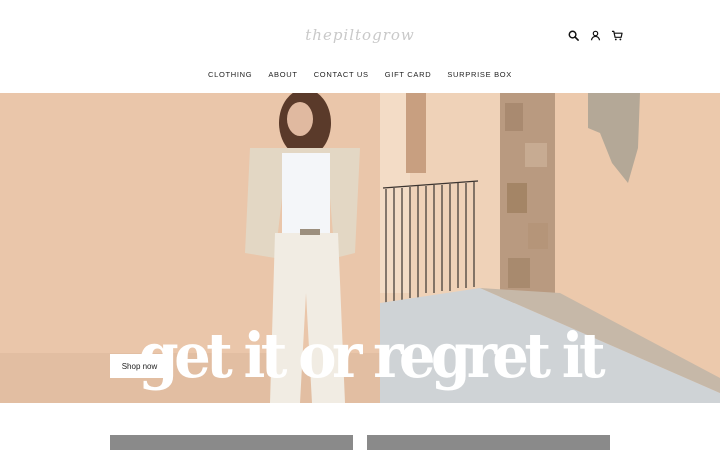  I want to click on brand-logo: thepiltogrow, so click(360, 34).